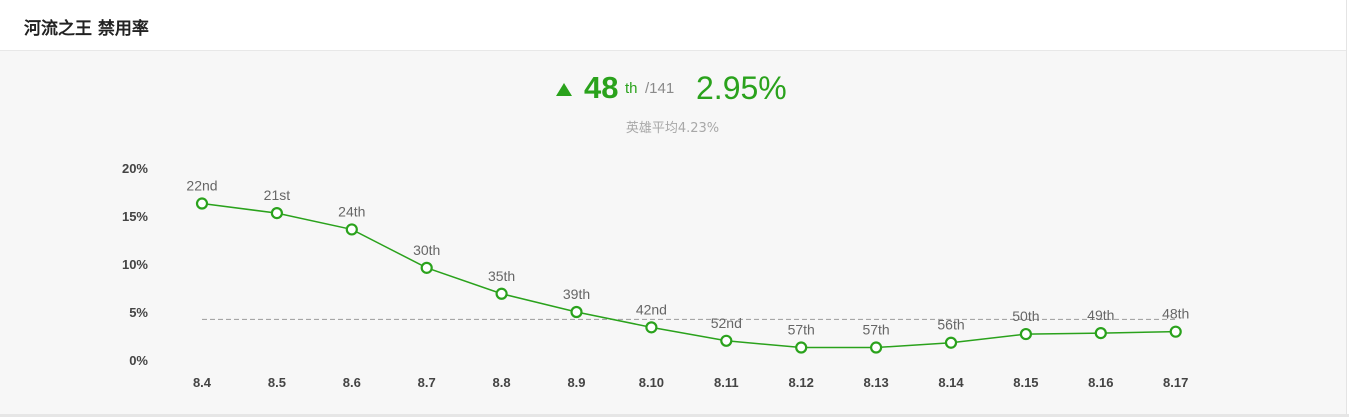 The image size is (1349, 417). Describe the element at coordinates (351, 211) in the screenshot. I see `data-label: 24th` at that location.